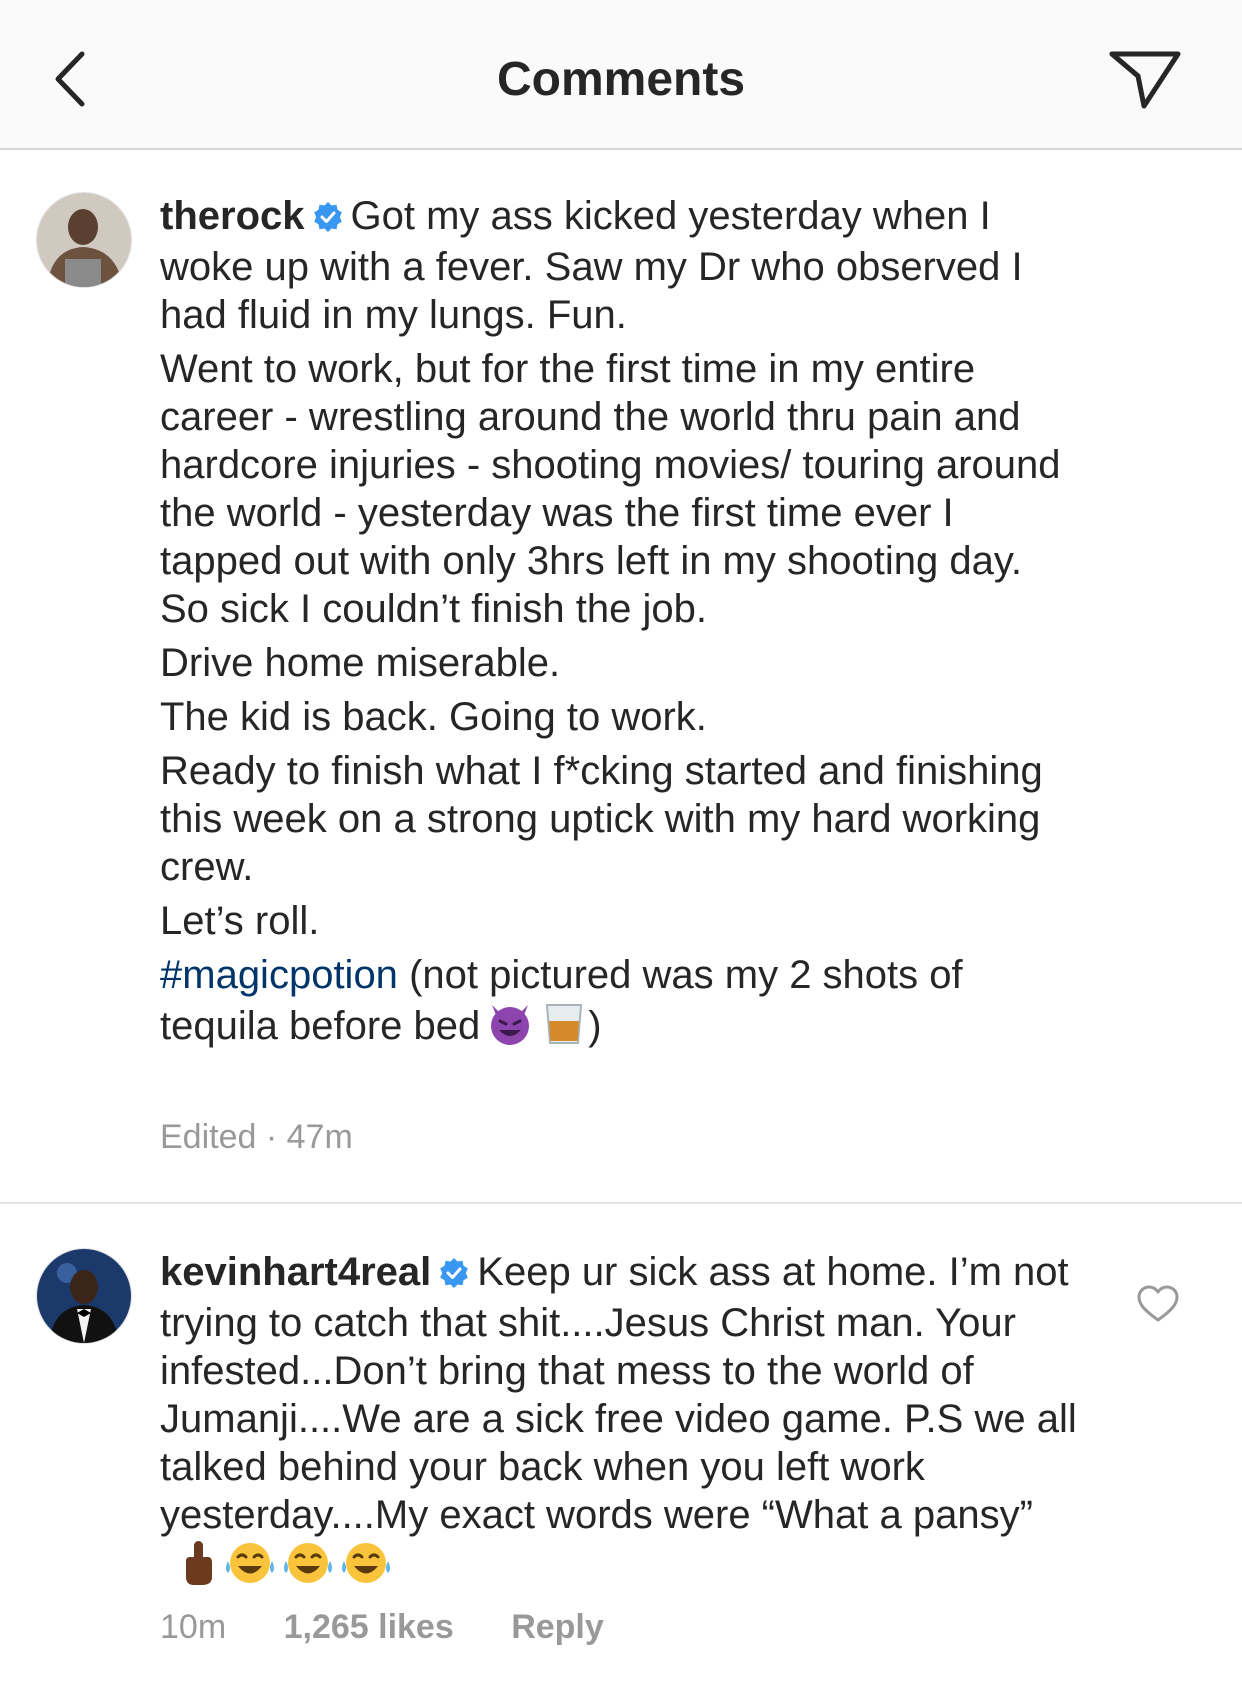 The width and height of the screenshot is (1242, 1700). What do you see at coordinates (232, 216) in the screenshot?
I see `username: therock` at bounding box center [232, 216].